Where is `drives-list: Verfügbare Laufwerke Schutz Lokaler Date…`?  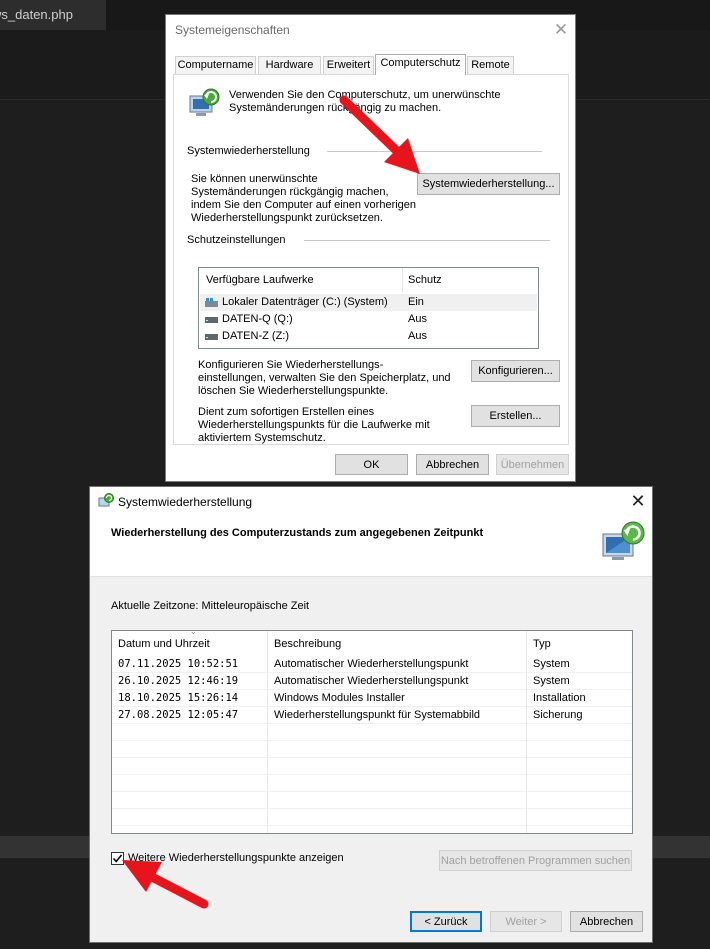 drives-list: Verfügbare Laufwerke Schutz Lokaler Date… is located at coordinates (368, 308).